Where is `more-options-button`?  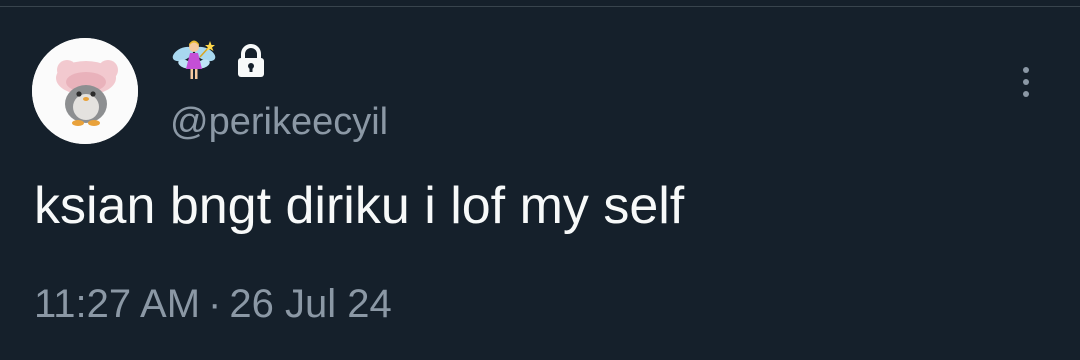 more-options-button is located at coordinates (1026, 82).